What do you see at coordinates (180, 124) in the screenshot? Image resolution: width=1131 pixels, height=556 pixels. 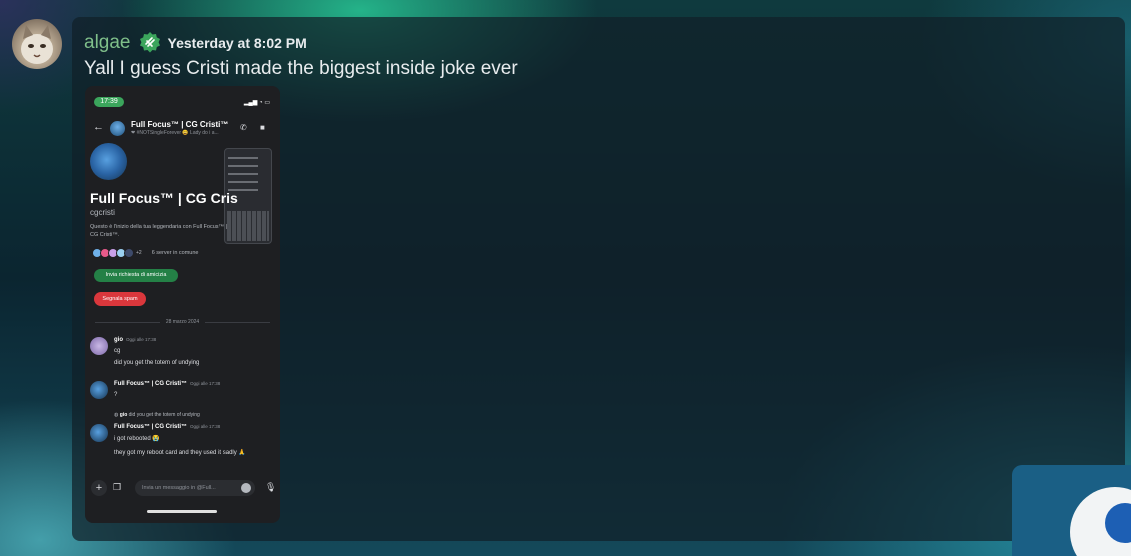 I see `contact-name: Full Focus™ | CG Cristi™` at bounding box center [180, 124].